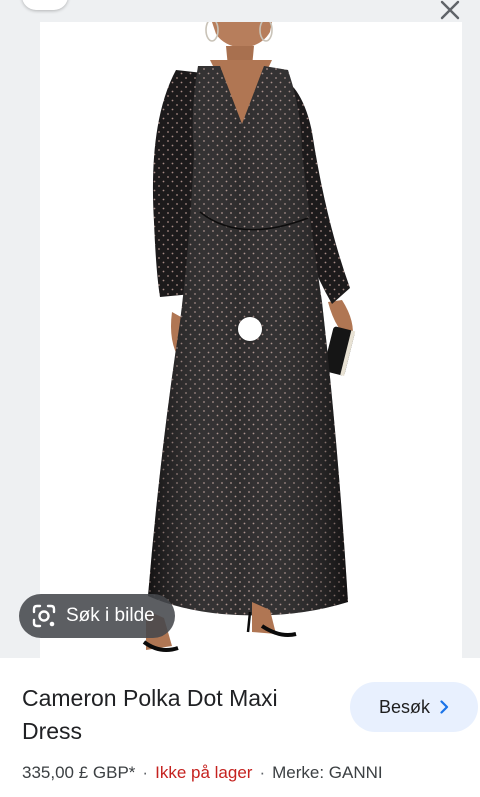 The width and height of the screenshot is (480, 797). I want to click on product-title: Cameron Polka Dot Maxi Dress, so click(182, 715).